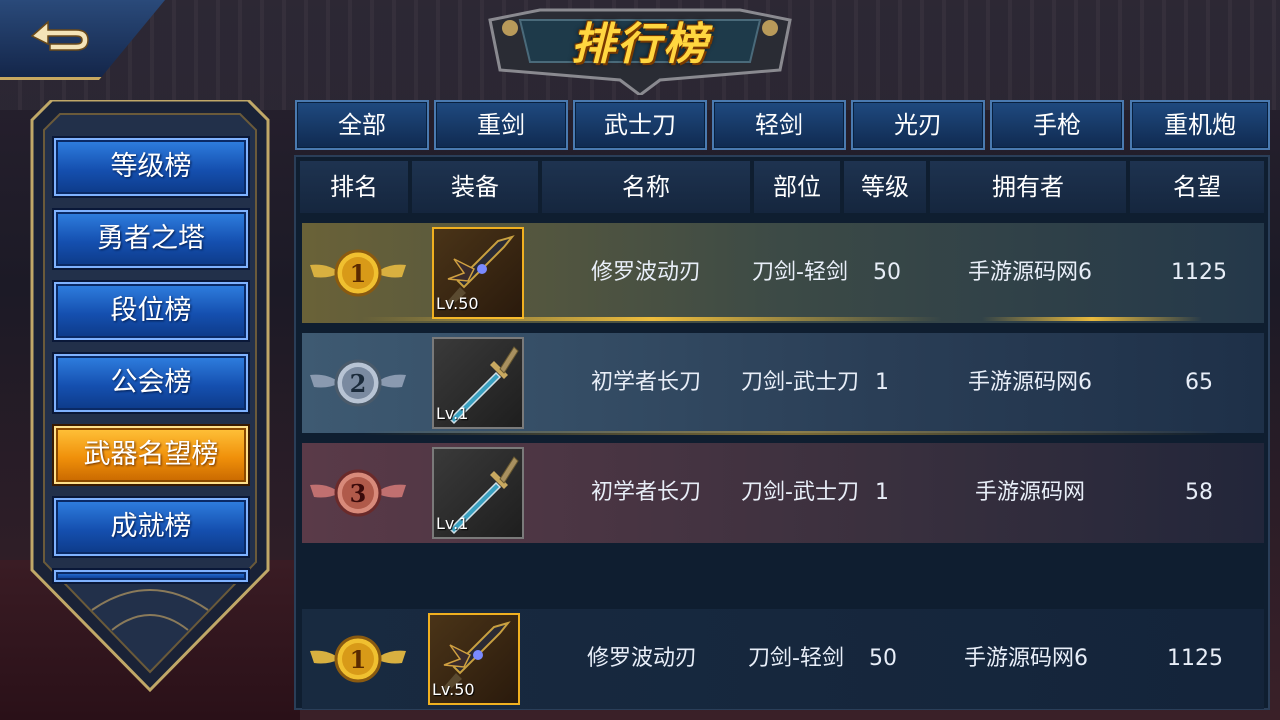  What do you see at coordinates (151, 311) in the screenshot?
I see `sidebar-item-tier-rank: 段位榜` at bounding box center [151, 311].